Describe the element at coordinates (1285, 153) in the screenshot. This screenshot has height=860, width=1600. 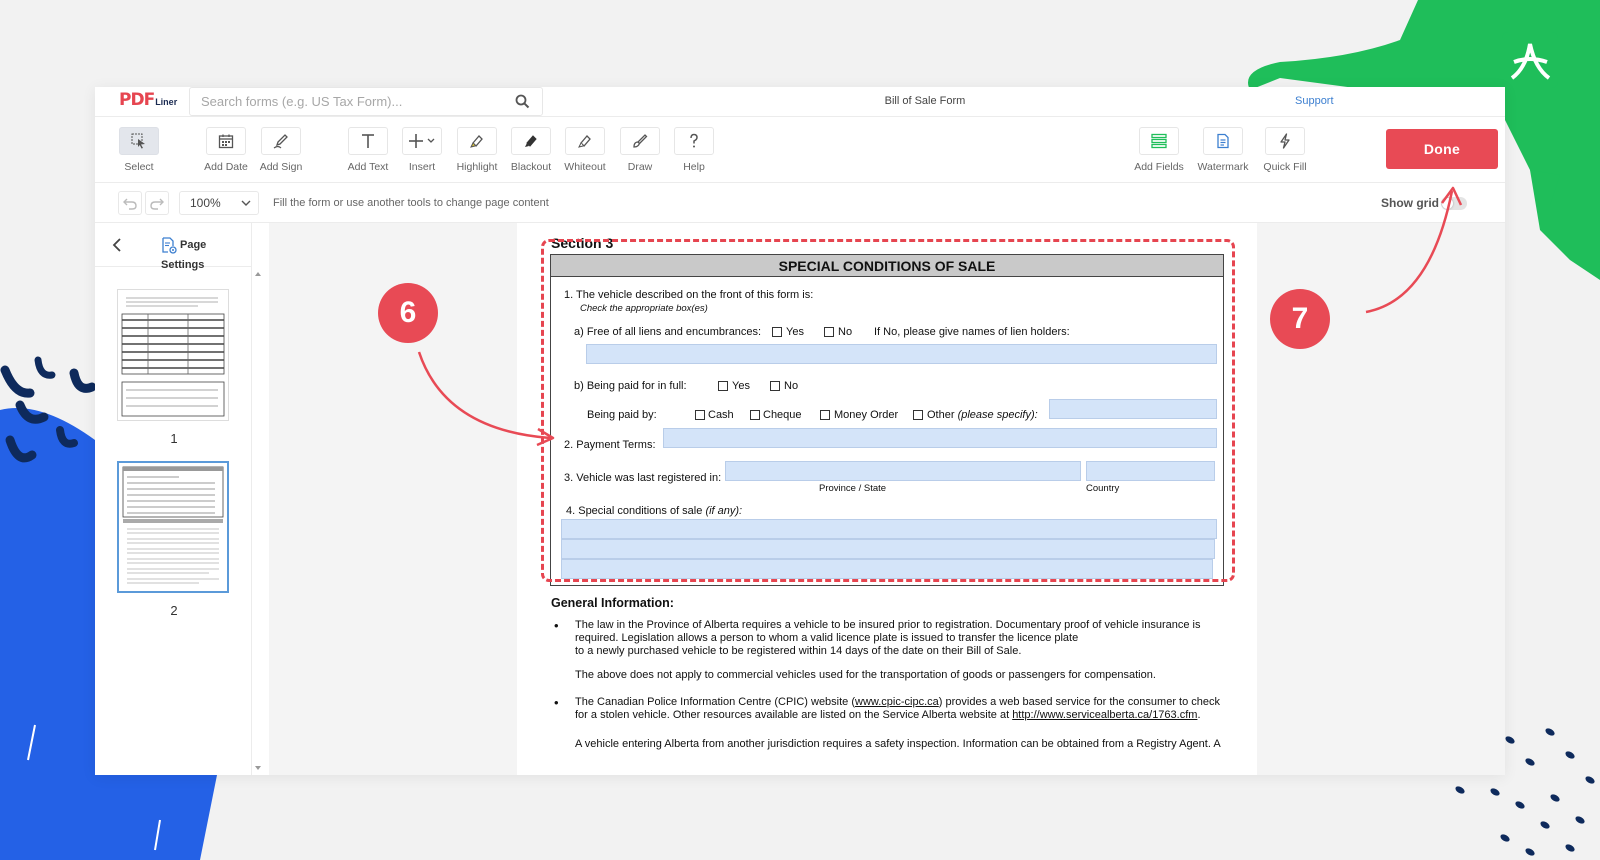
I see `quick-fill-button: Quick Fill` at that location.